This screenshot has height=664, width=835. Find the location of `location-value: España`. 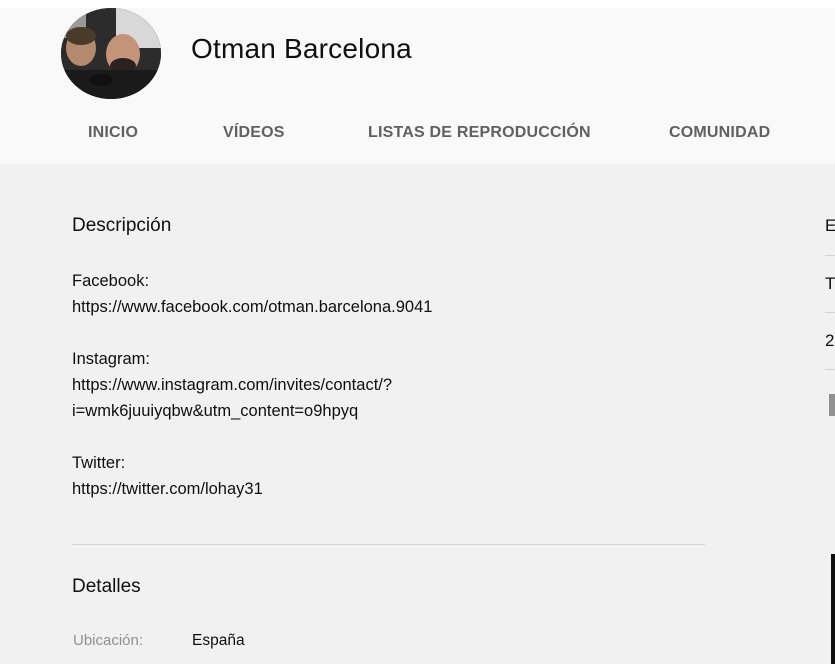

location-value: España is located at coordinates (218, 640).